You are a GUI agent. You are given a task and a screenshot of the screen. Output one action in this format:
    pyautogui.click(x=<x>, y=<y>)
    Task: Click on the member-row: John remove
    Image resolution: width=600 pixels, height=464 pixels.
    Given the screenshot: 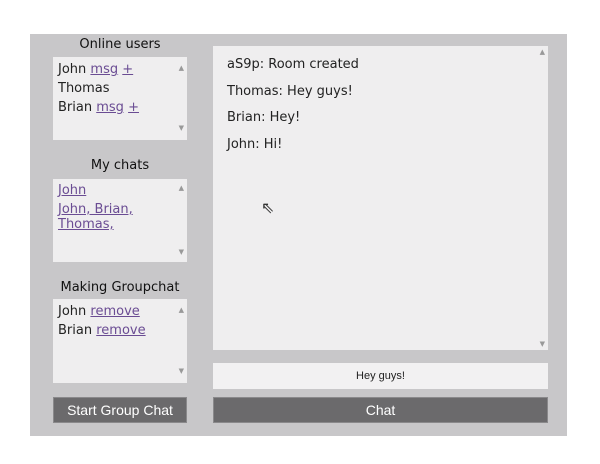 What is the action you would take?
    pyautogui.click(x=120, y=311)
    